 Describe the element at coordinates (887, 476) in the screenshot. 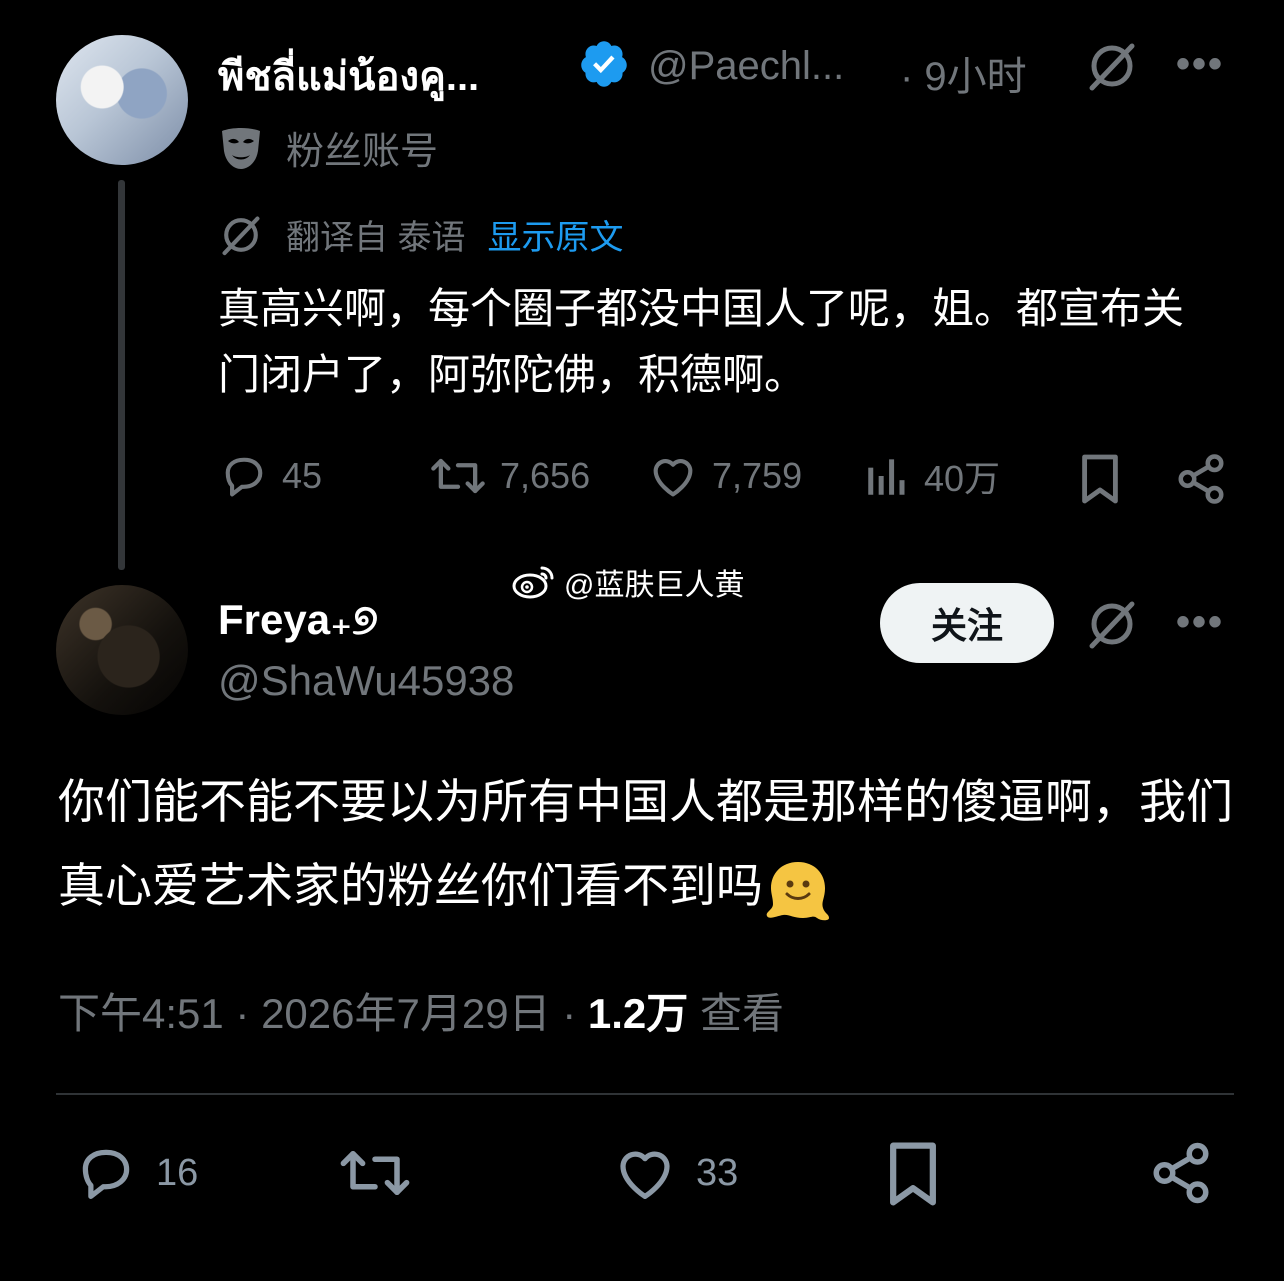

I see `analytics-icon` at that location.